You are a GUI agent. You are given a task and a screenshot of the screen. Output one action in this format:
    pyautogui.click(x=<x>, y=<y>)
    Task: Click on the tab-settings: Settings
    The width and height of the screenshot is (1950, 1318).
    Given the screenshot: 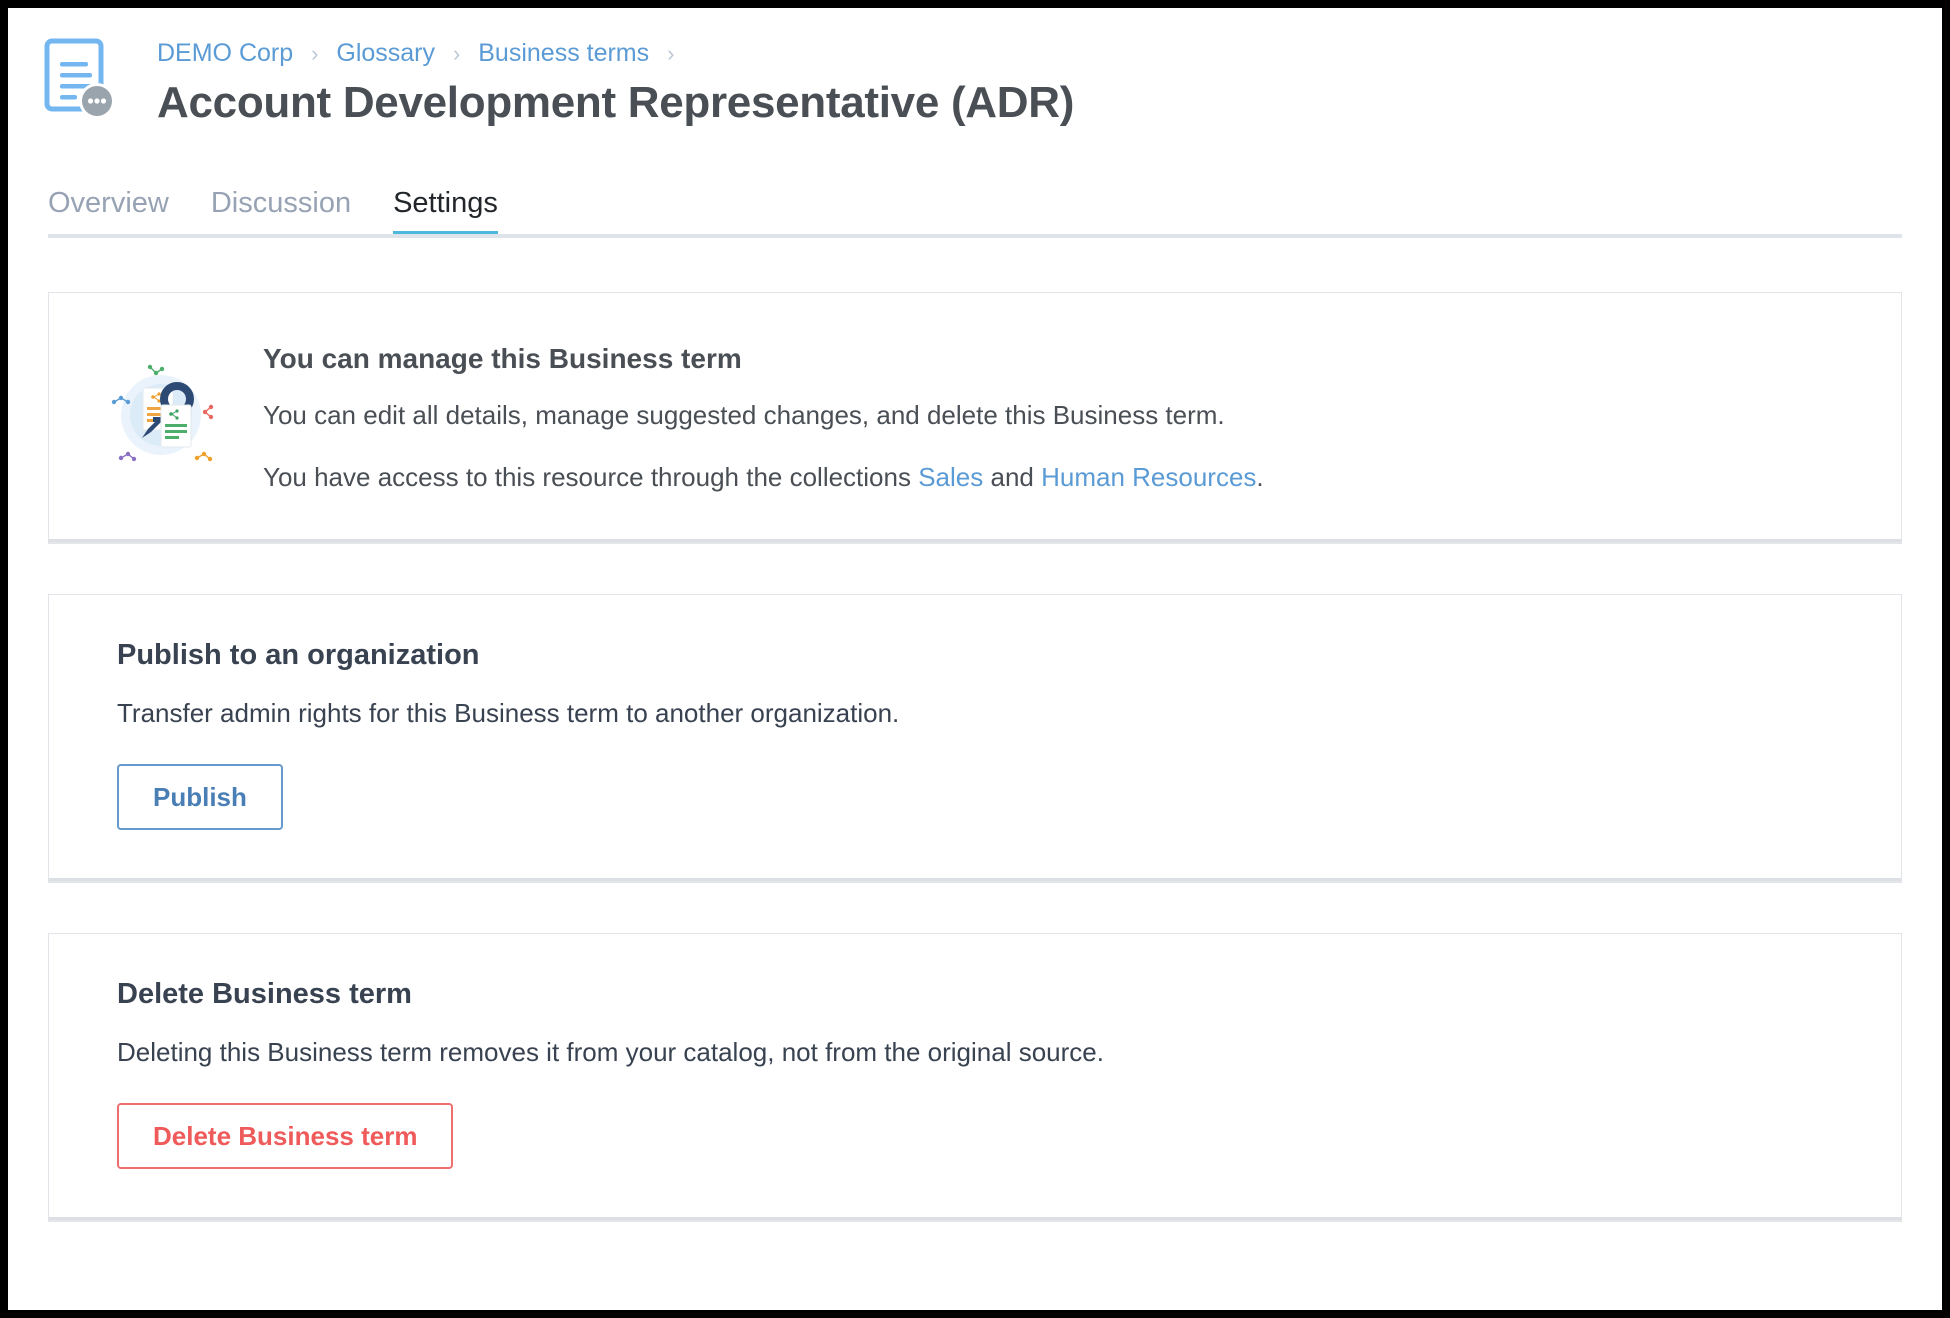 What is the action you would take?
    pyautogui.click(x=445, y=212)
    